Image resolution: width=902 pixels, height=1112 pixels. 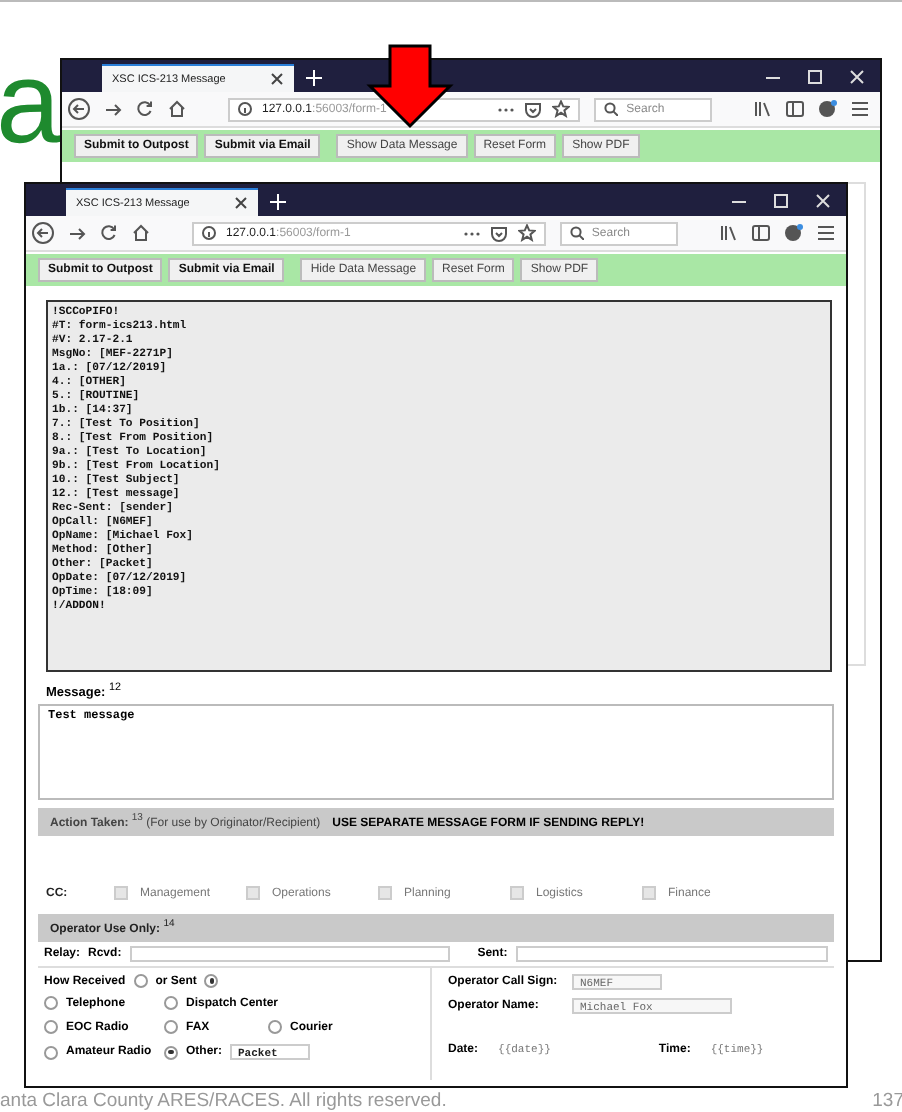 What do you see at coordinates (671, 954) in the screenshot?
I see `sent-field` at bounding box center [671, 954].